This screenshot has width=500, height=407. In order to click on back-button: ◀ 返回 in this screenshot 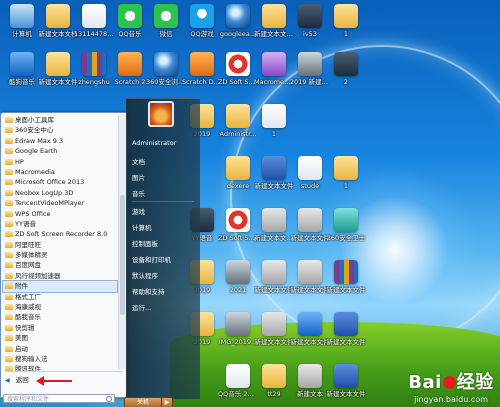, I will do `click(17, 380)`.